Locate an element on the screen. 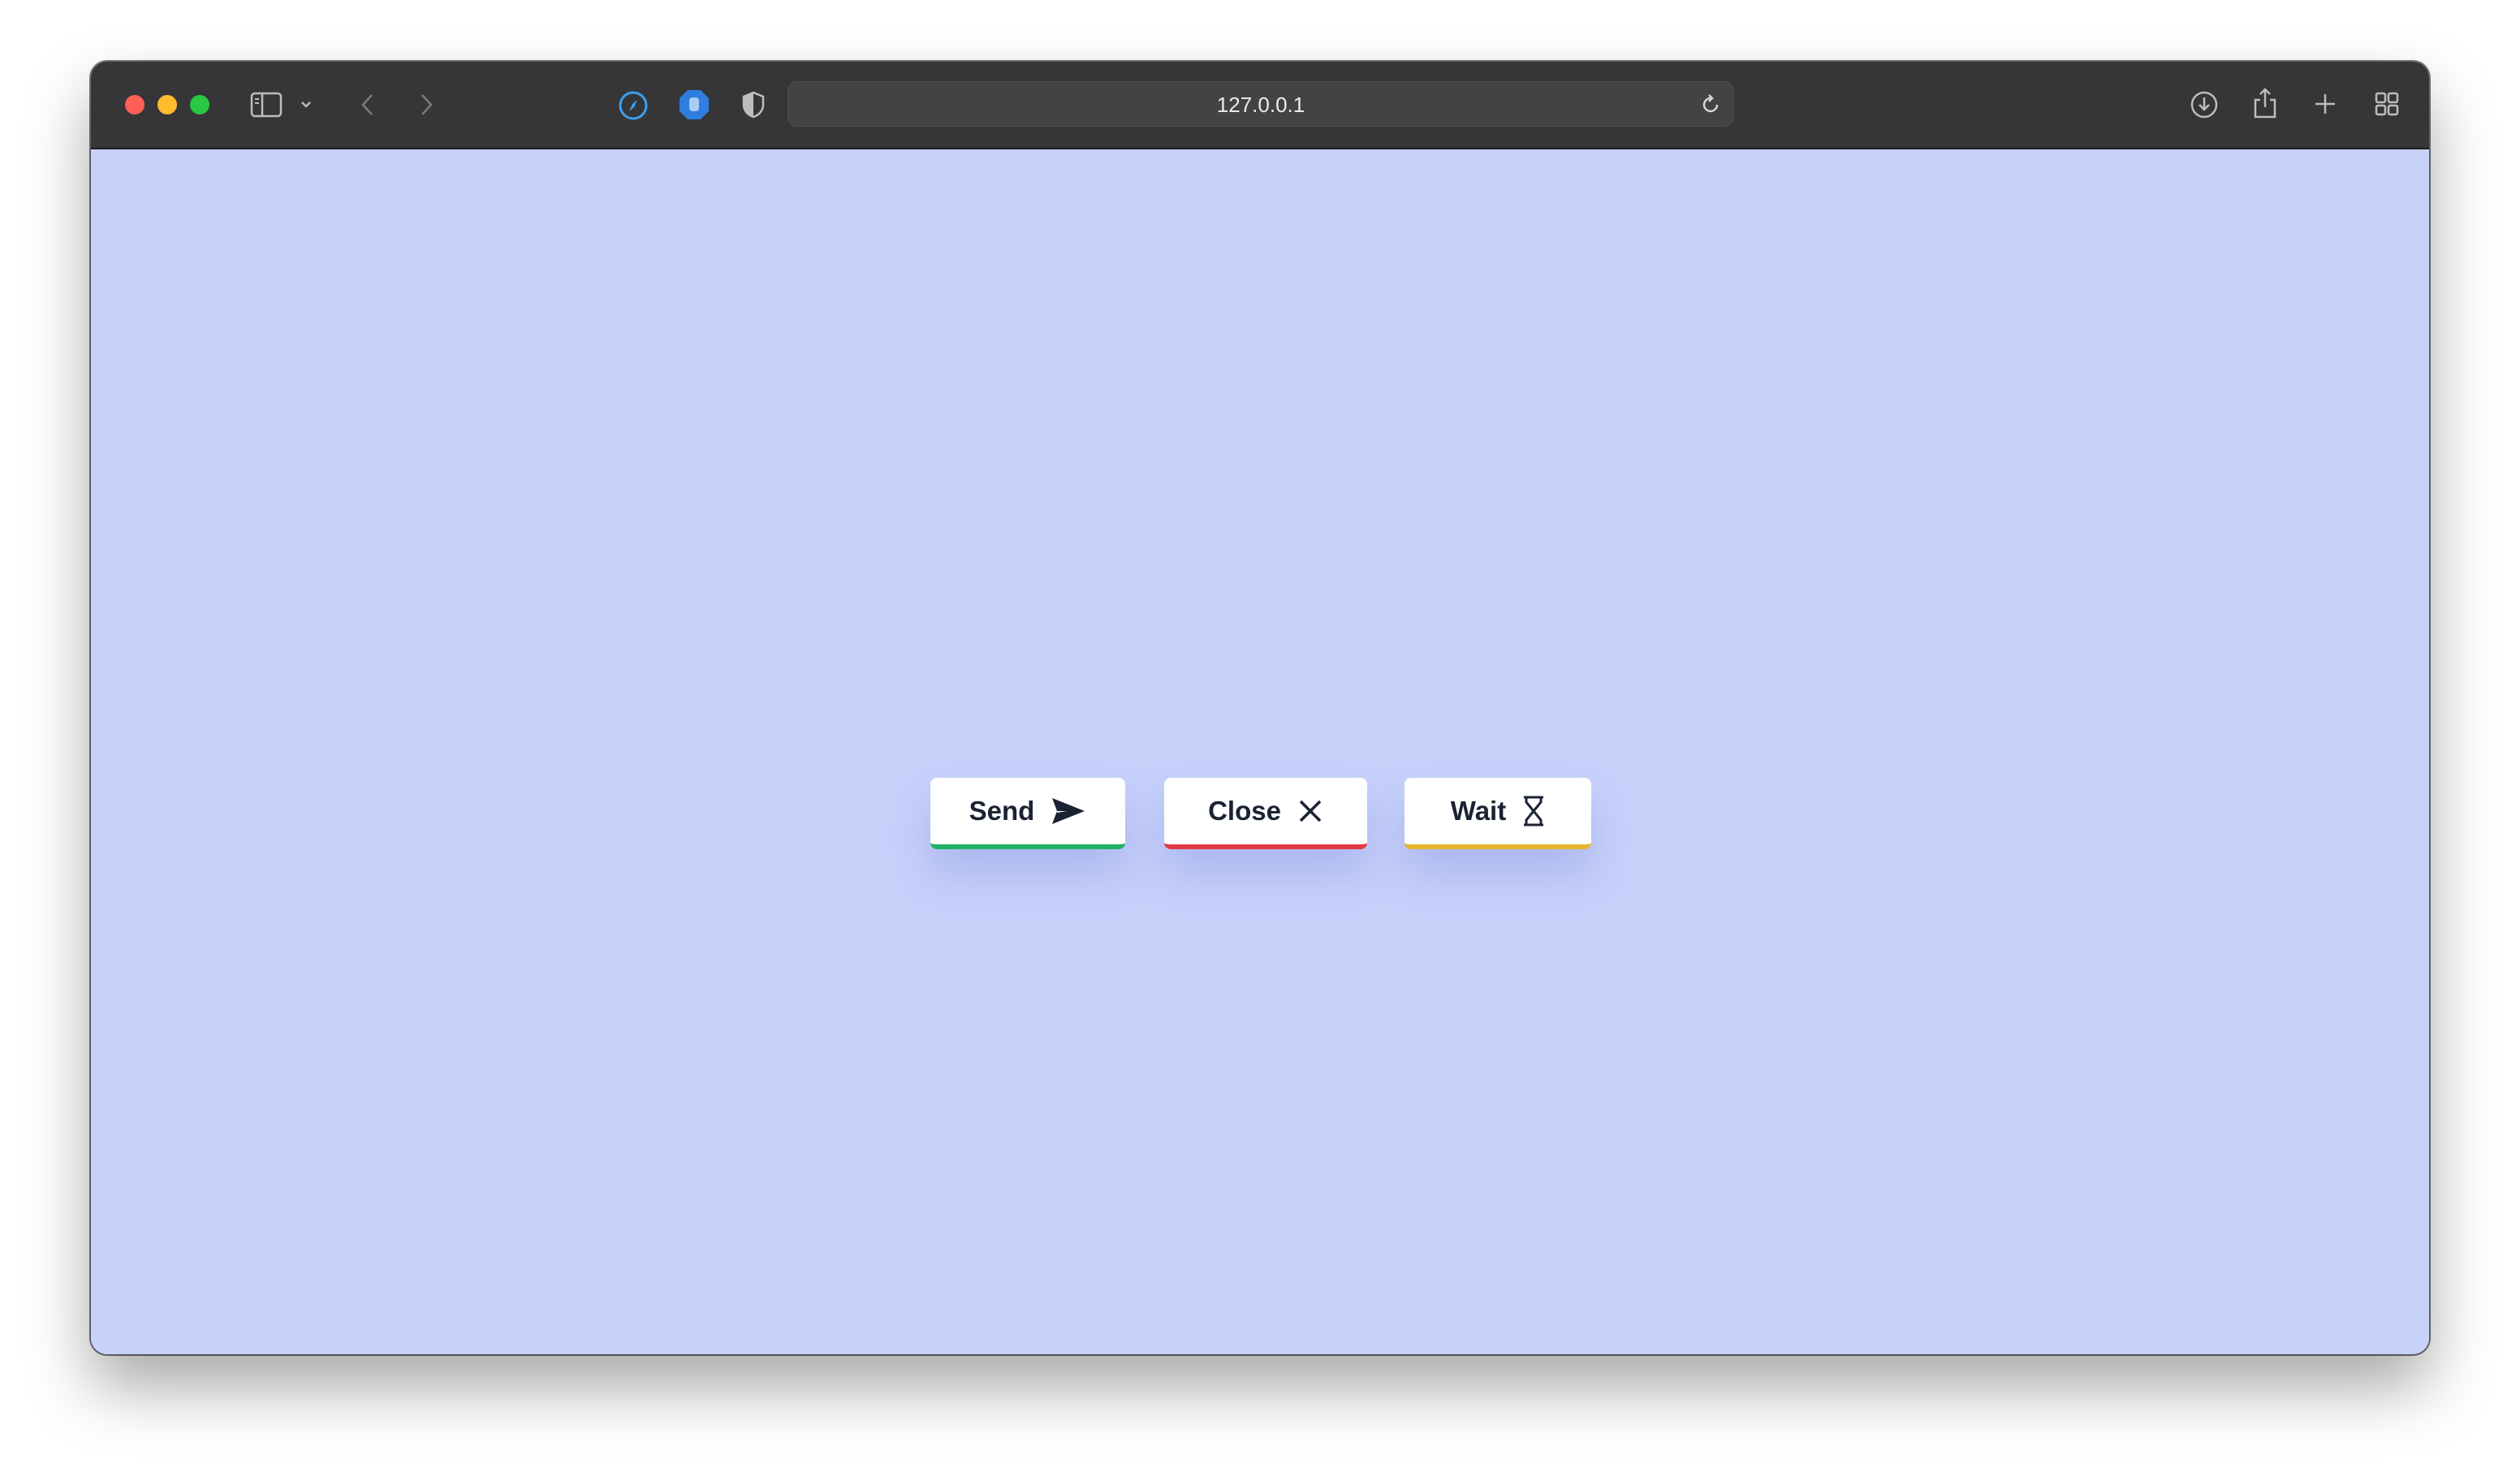  compass-extension-icon is located at coordinates (633, 105).